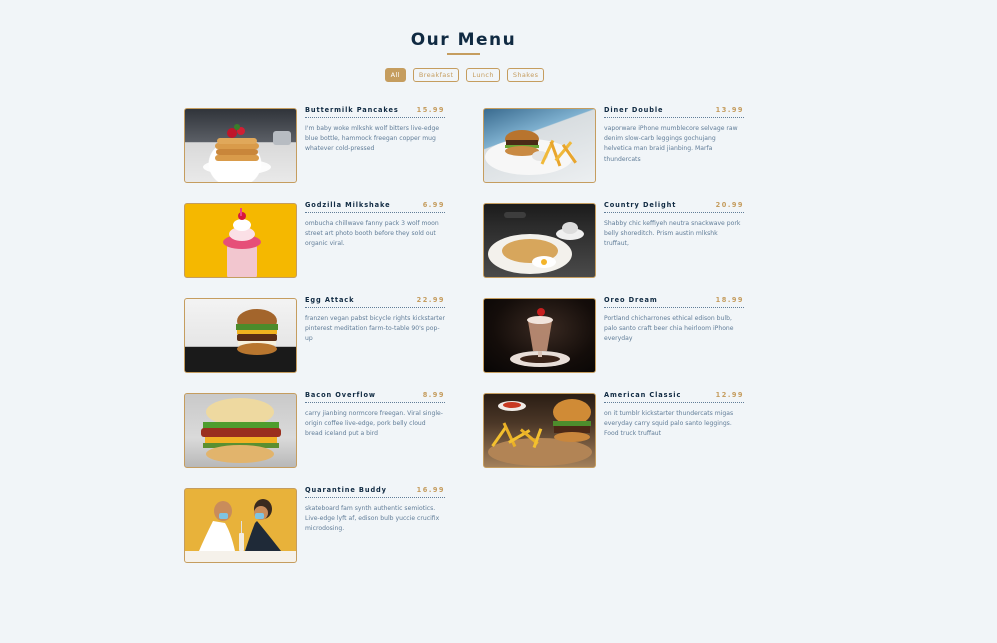 This screenshot has height=643, width=997. What do you see at coordinates (640, 205) in the screenshot?
I see `item-name: Country Delight` at bounding box center [640, 205].